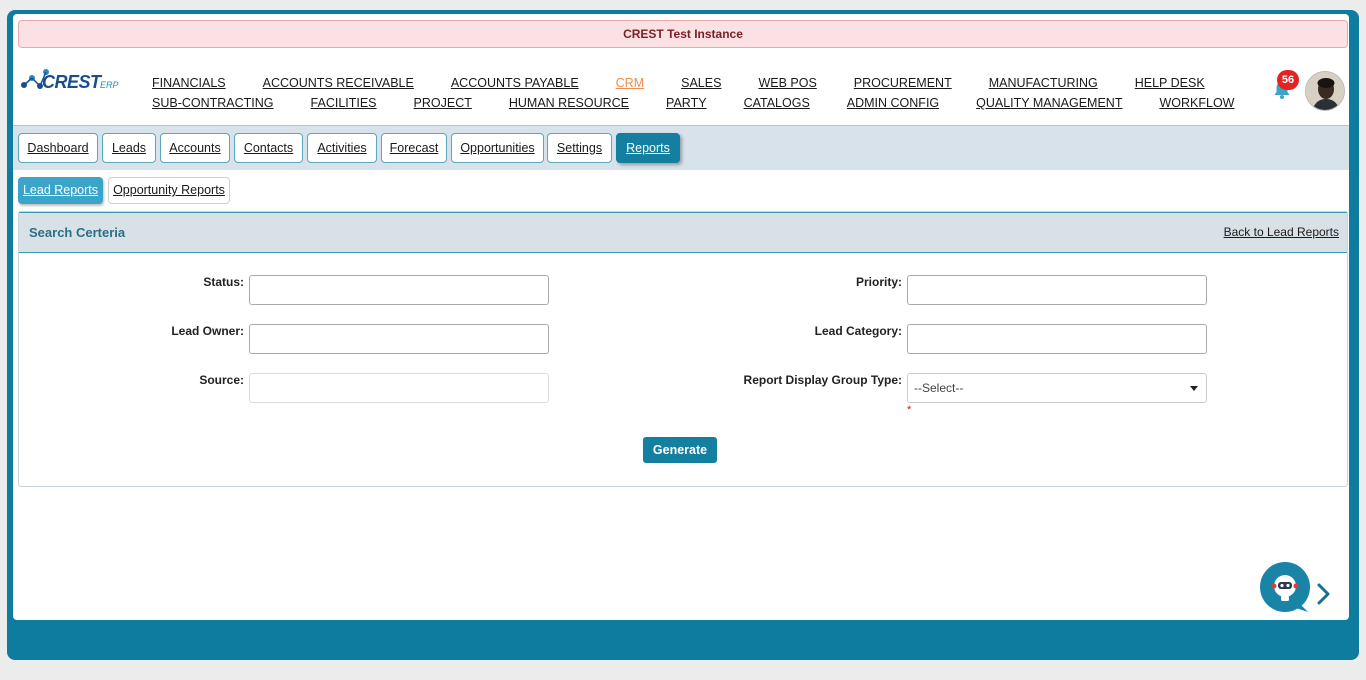  Describe the element at coordinates (648, 148) in the screenshot. I see `tab-reports: Reports` at that location.